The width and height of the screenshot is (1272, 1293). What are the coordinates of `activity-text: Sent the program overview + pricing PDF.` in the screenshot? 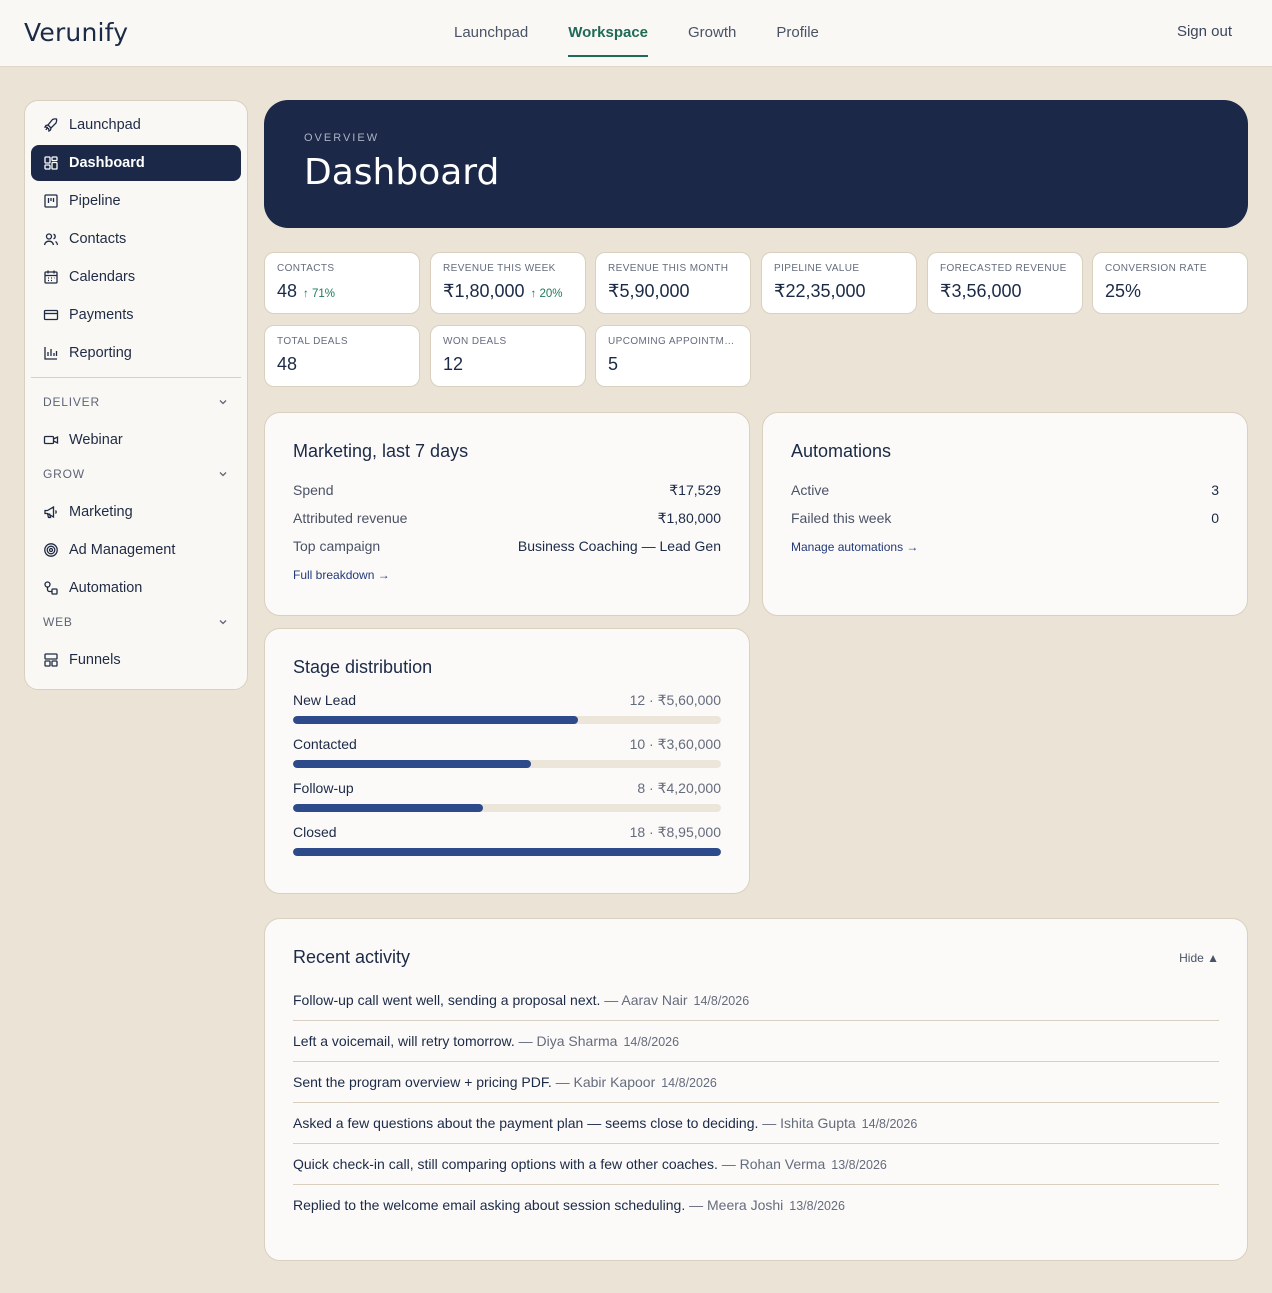 It's located at (422, 1082).